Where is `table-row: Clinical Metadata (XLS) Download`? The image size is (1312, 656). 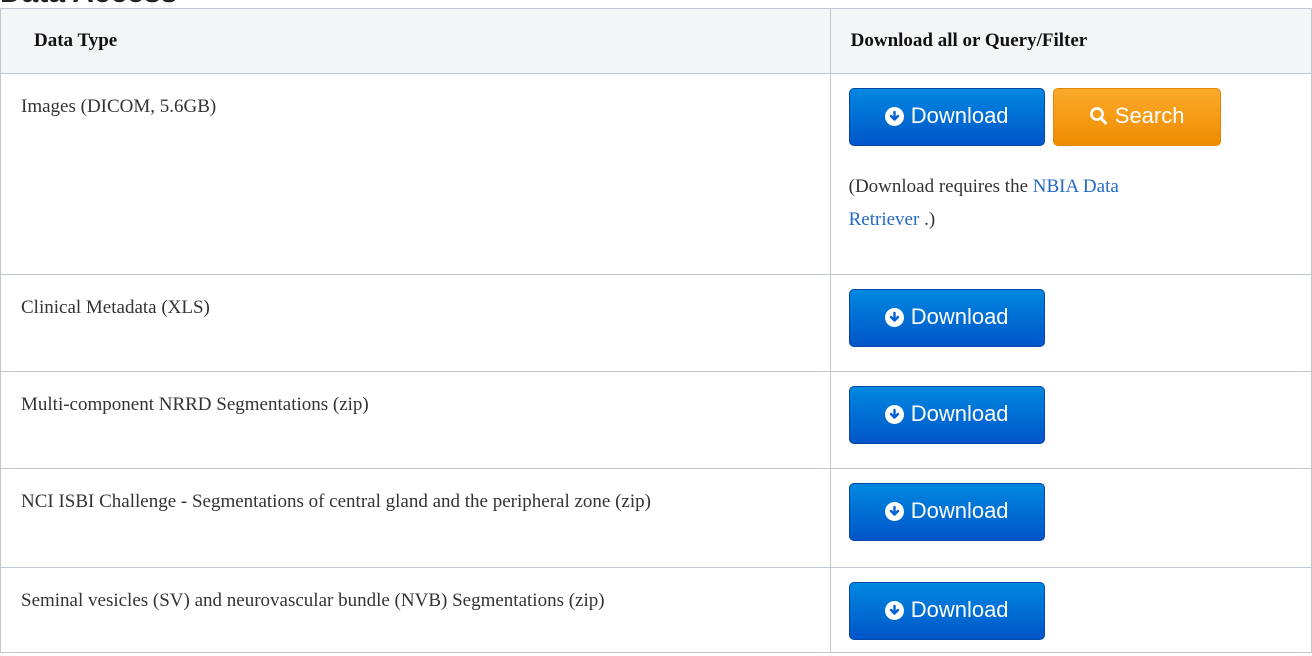 table-row: Clinical Metadata (XLS) Download is located at coordinates (656, 323).